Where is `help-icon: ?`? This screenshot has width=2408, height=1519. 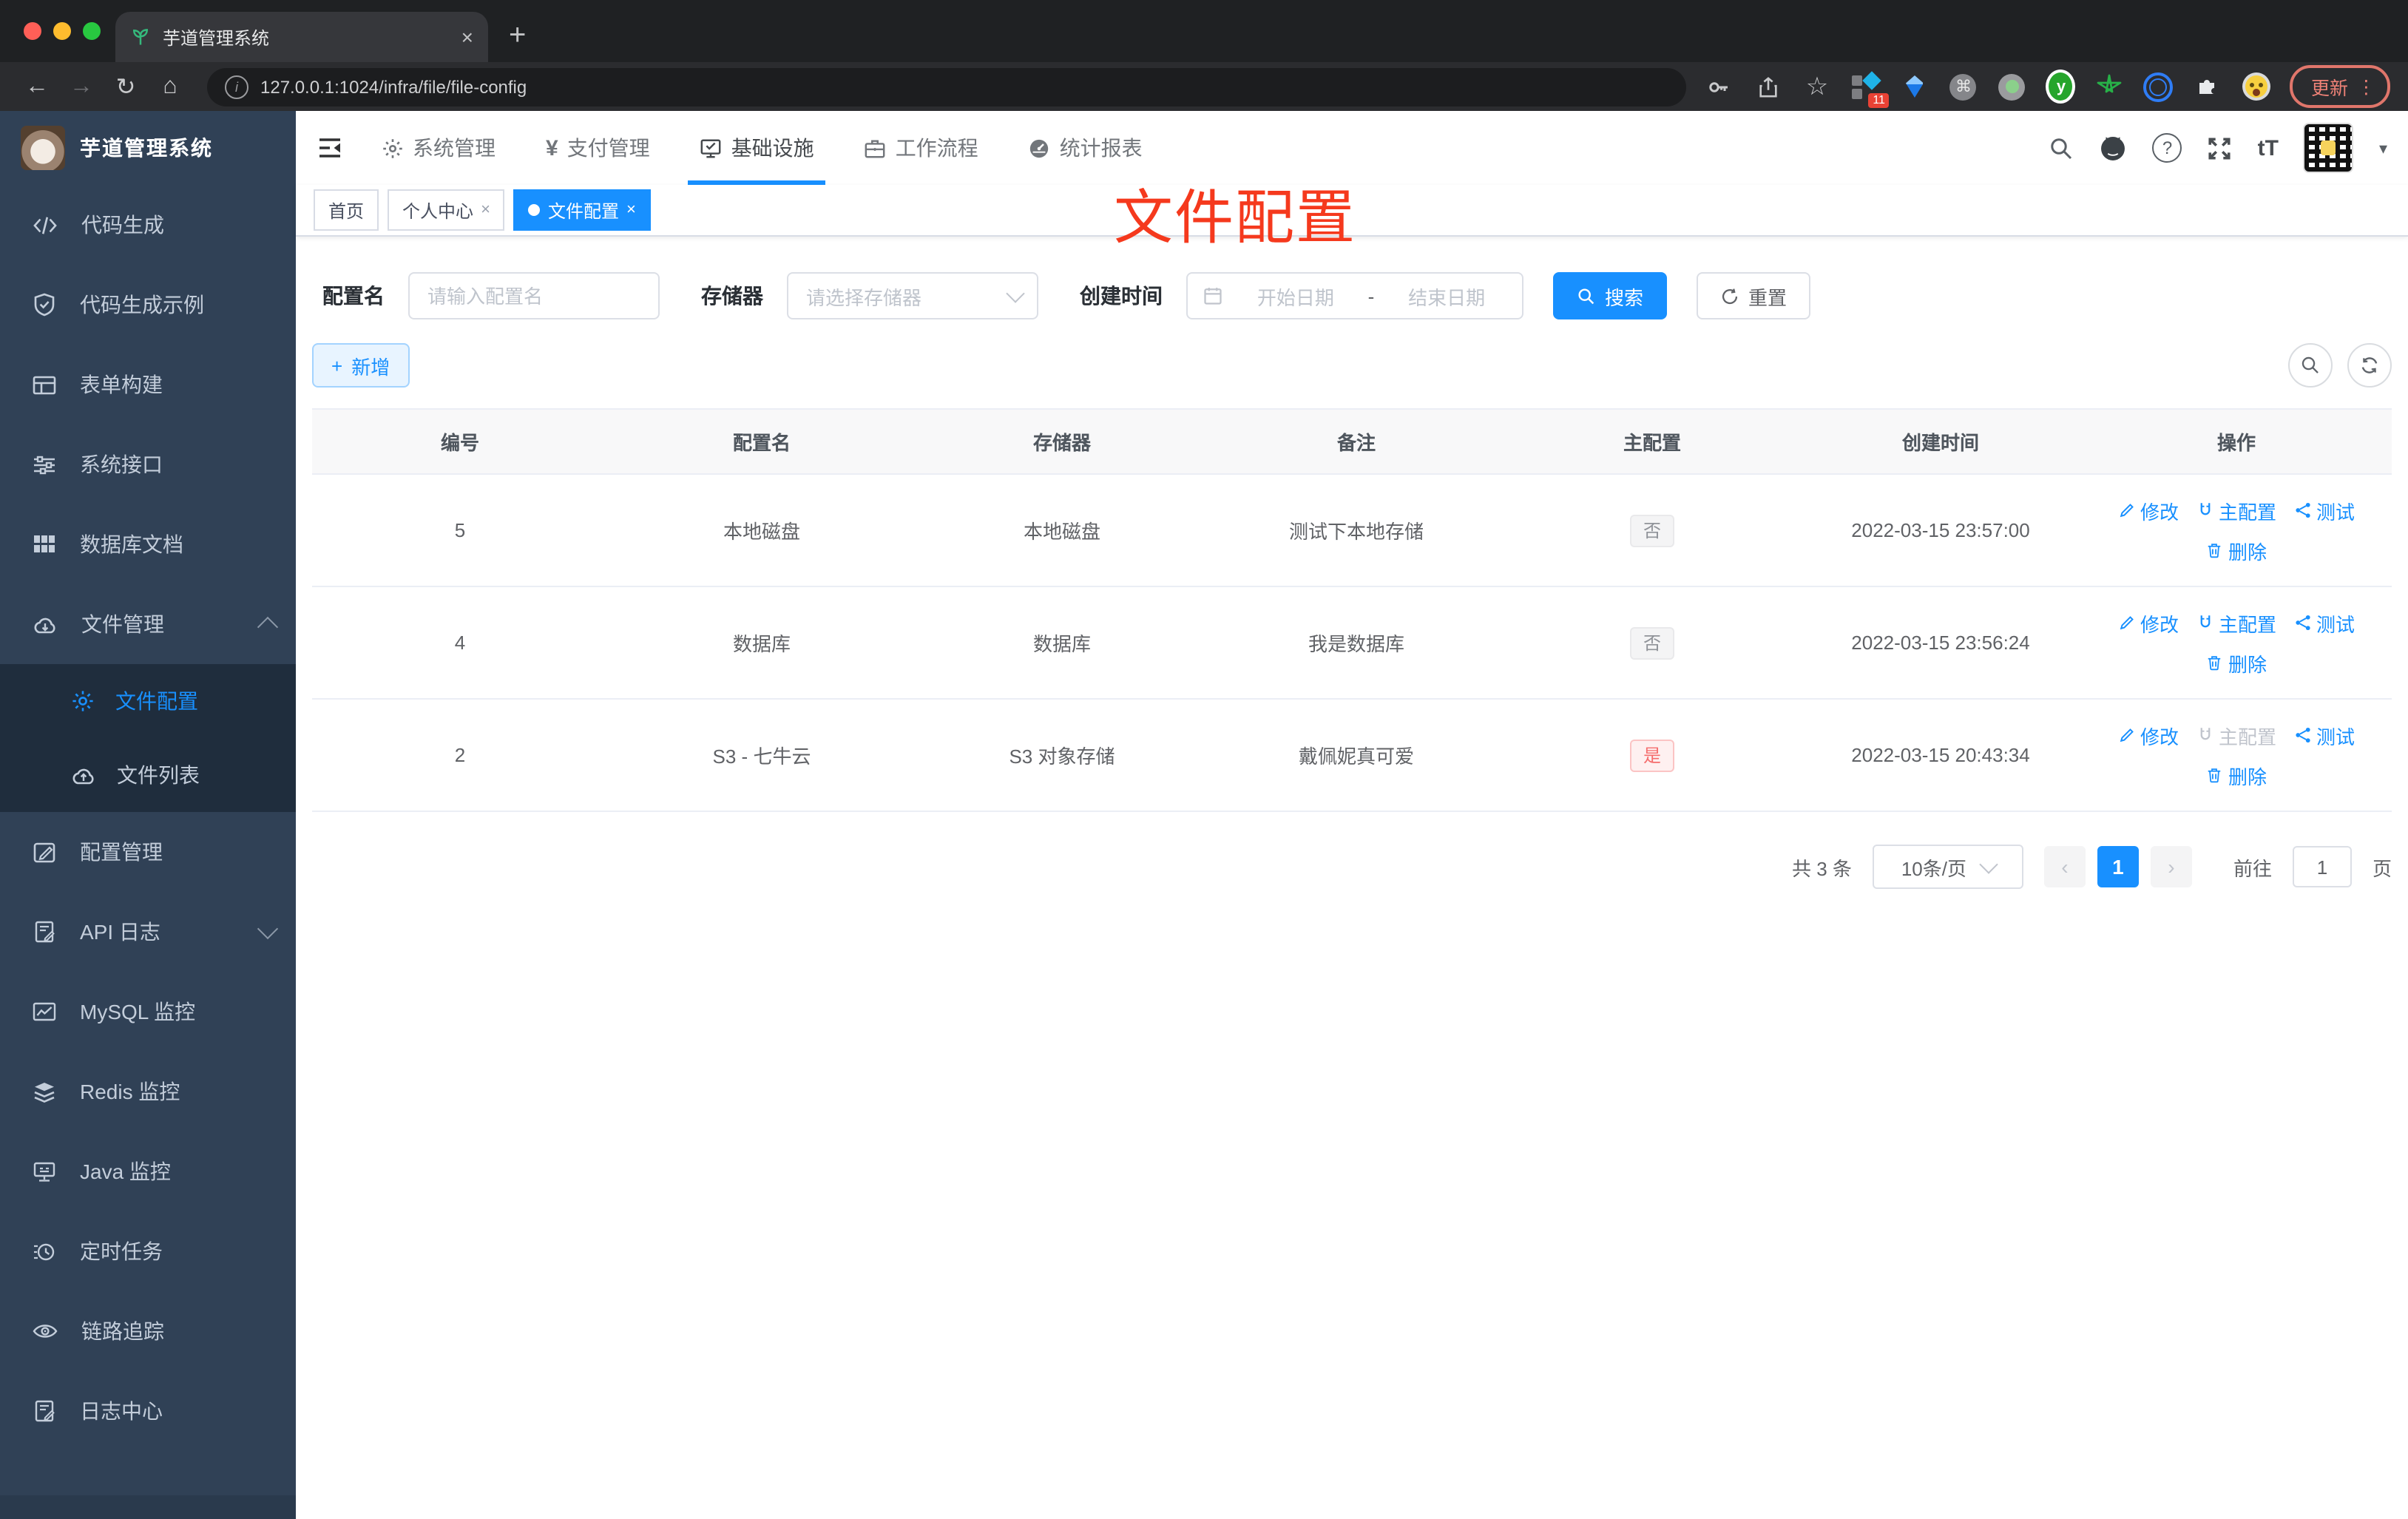
help-icon: ? is located at coordinates (2167, 148).